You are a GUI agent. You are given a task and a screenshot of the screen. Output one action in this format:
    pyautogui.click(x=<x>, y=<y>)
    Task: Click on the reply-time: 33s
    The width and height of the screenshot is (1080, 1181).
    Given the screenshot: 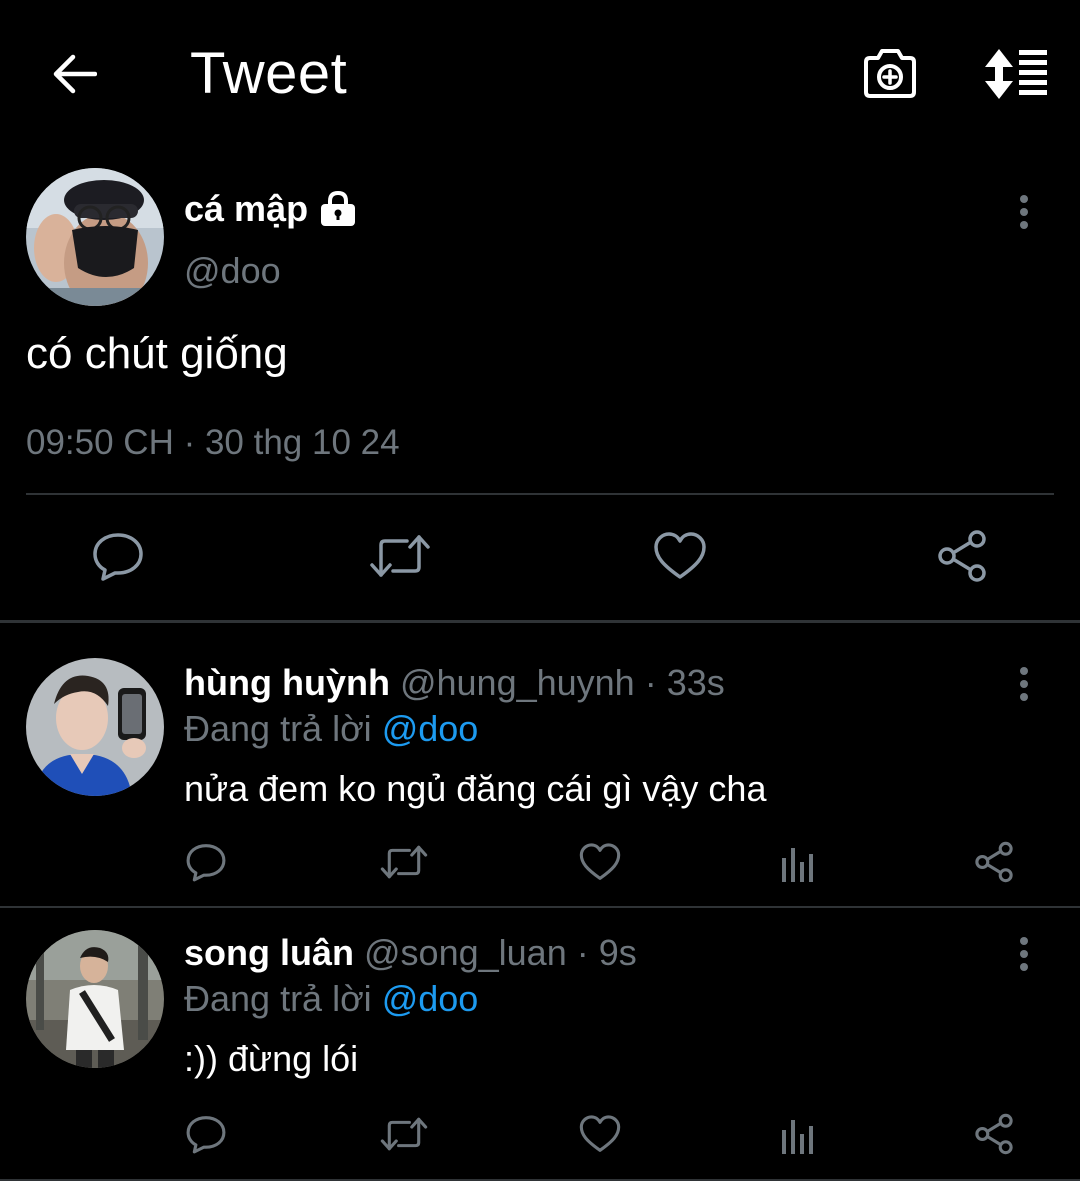 What is the action you would take?
    pyautogui.click(x=695, y=682)
    